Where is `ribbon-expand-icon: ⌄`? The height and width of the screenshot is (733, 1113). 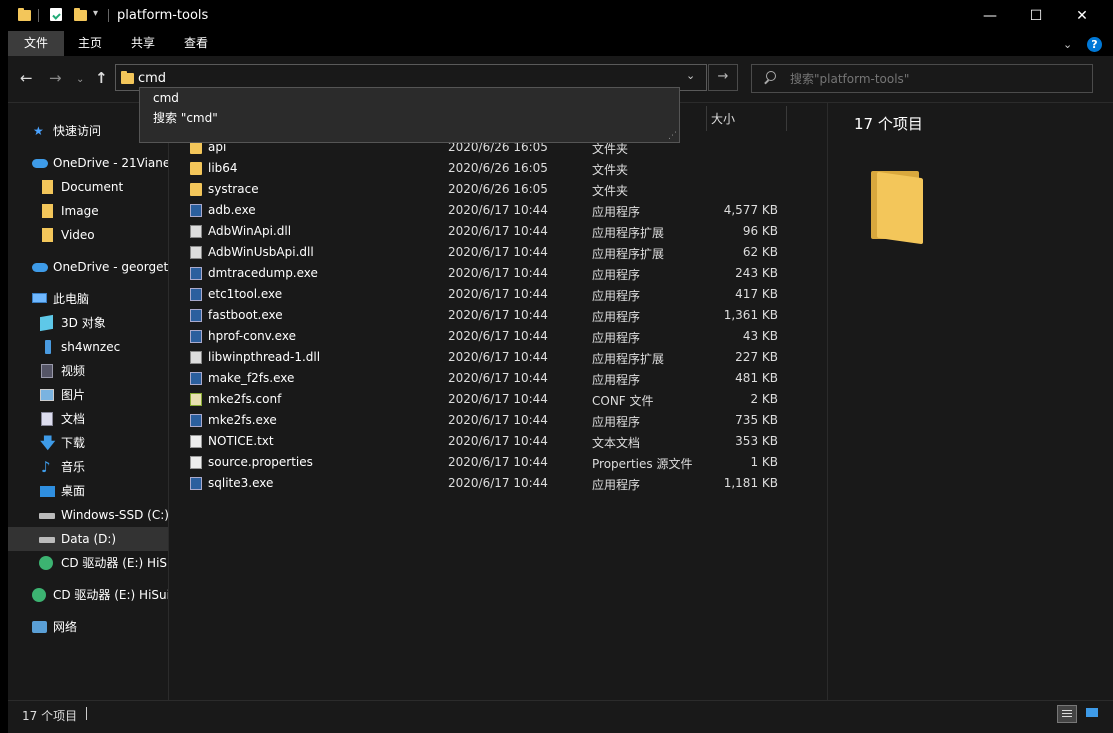
ribbon-expand-icon: ⌄ is located at coordinates (1067, 44).